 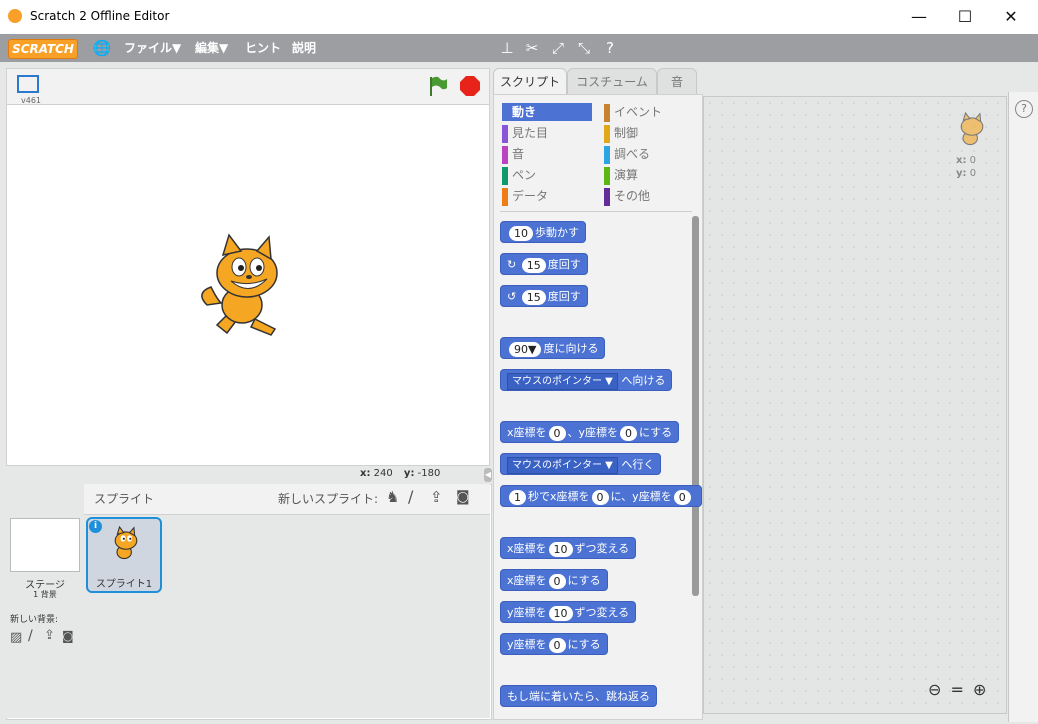 I want to click on stop-icon, so click(x=470, y=86).